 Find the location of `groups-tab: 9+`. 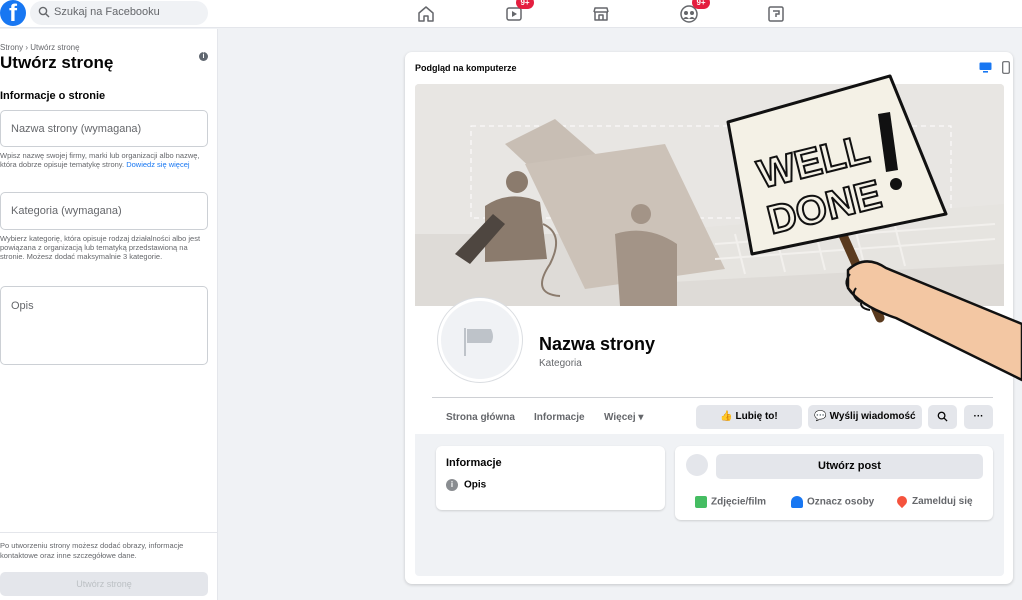

groups-tab: 9+ is located at coordinates (694, 14).